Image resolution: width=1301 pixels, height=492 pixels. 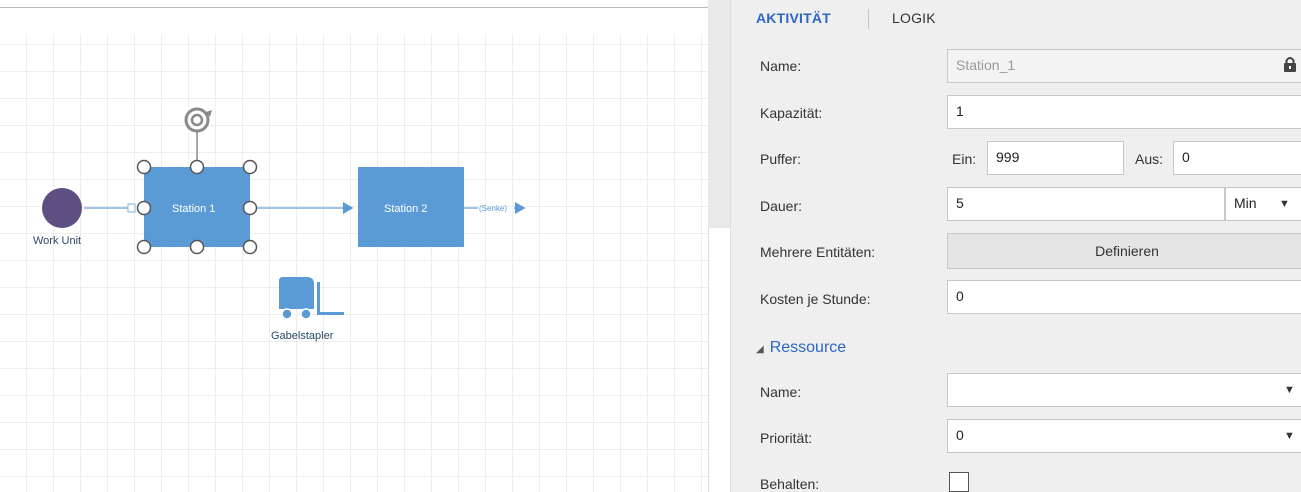 What do you see at coordinates (781, 66) in the screenshot?
I see `name-label: Name:` at bounding box center [781, 66].